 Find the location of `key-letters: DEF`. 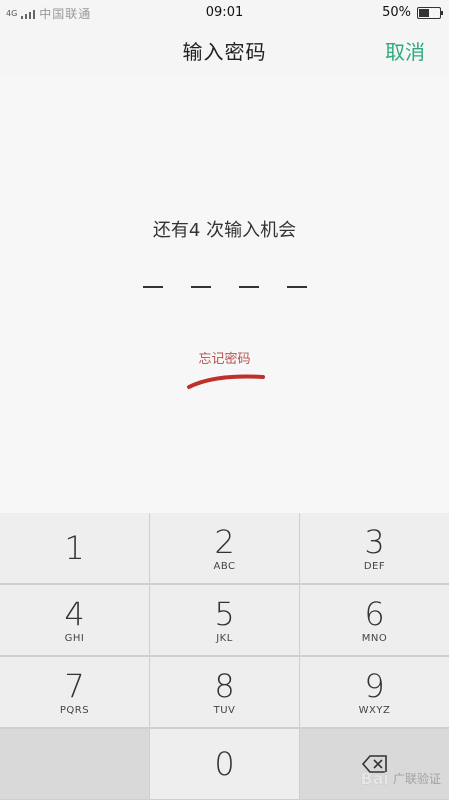

key-letters: DEF is located at coordinates (374, 566).